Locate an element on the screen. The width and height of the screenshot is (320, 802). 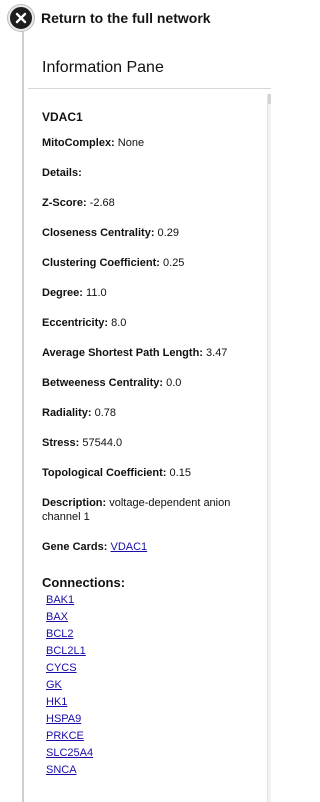
list-item: BCL2 is located at coordinates (155, 634).